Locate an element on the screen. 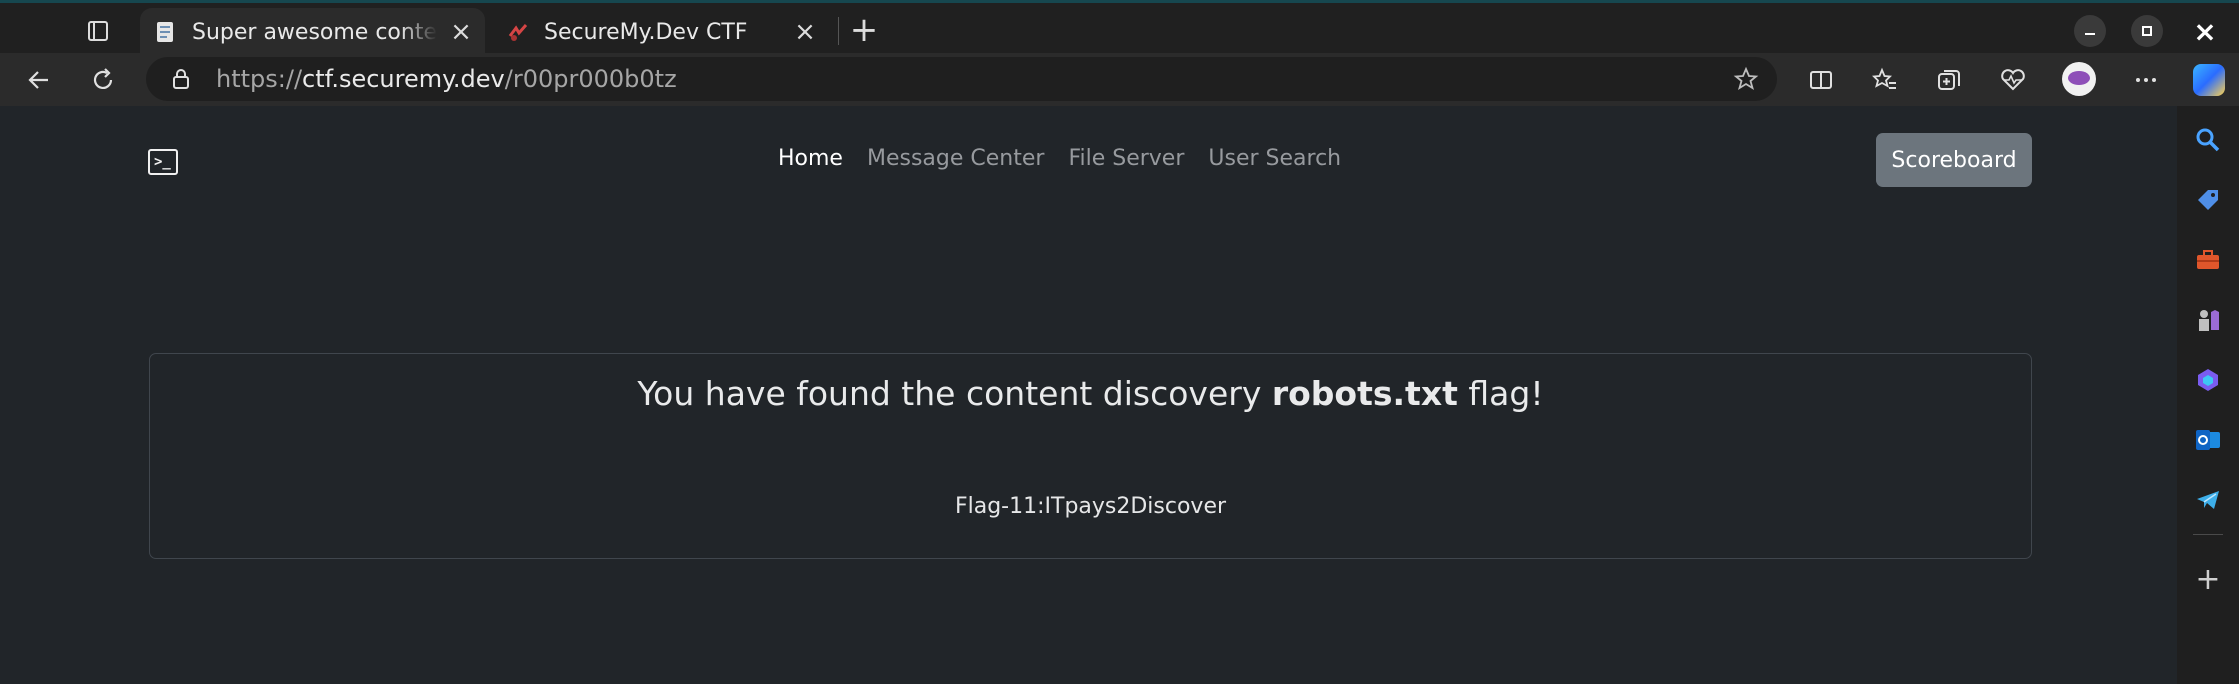 This screenshot has width=2239, height=684. tab-title: Super awesome content discovery is located at coordinates (314, 32).